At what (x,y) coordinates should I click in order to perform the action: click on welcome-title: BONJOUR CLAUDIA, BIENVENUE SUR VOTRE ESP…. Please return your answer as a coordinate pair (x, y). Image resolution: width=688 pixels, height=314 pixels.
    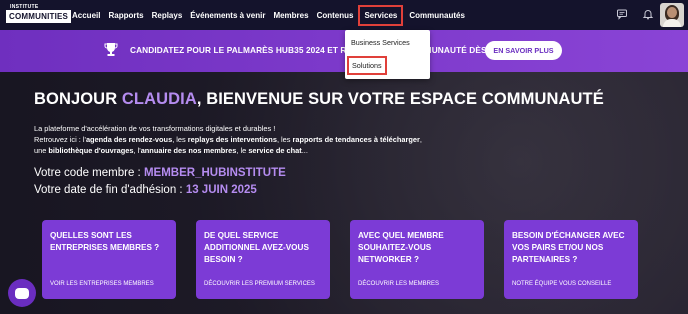
    Looking at the image, I should click on (319, 99).